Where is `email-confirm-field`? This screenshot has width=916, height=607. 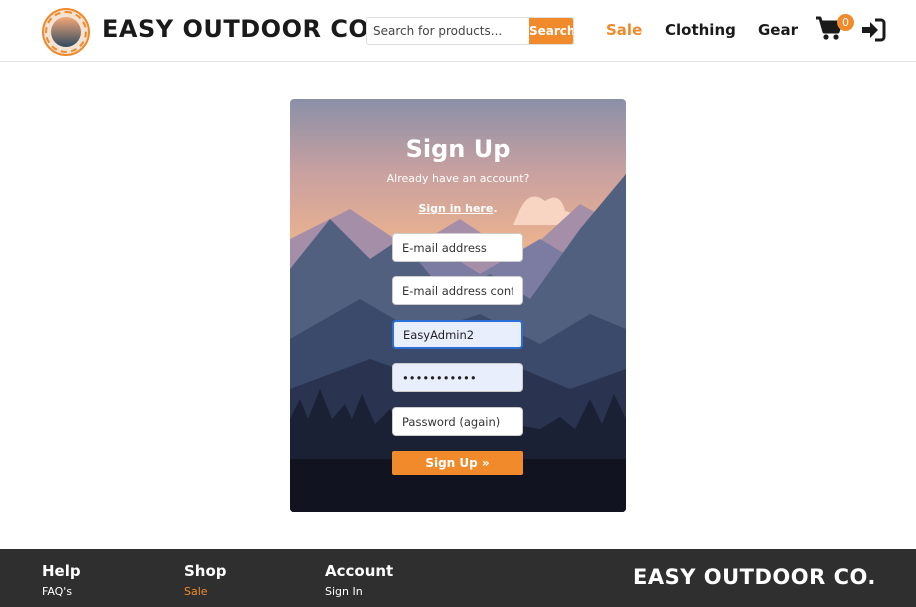 email-confirm-field is located at coordinates (457, 290).